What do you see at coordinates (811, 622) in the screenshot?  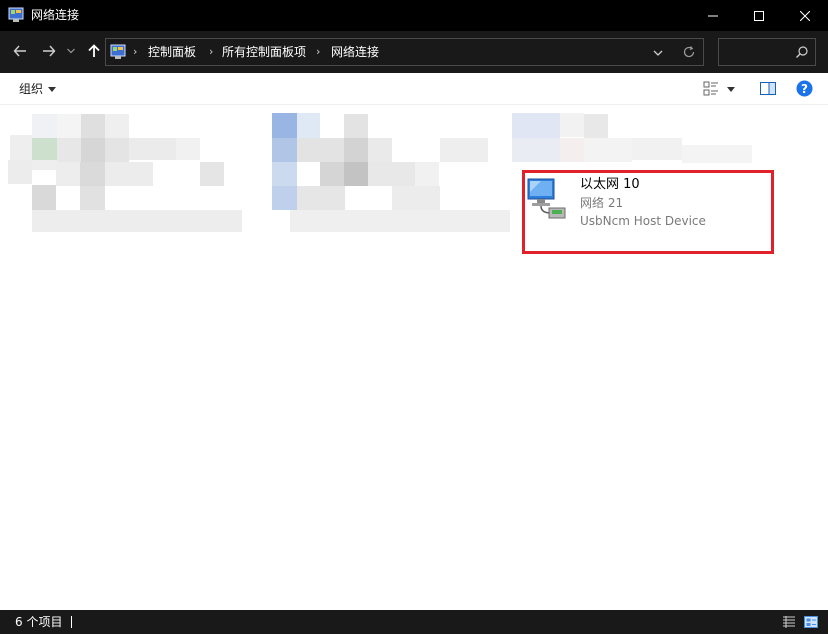 I see `tiles-view-icon` at bounding box center [811, 622].